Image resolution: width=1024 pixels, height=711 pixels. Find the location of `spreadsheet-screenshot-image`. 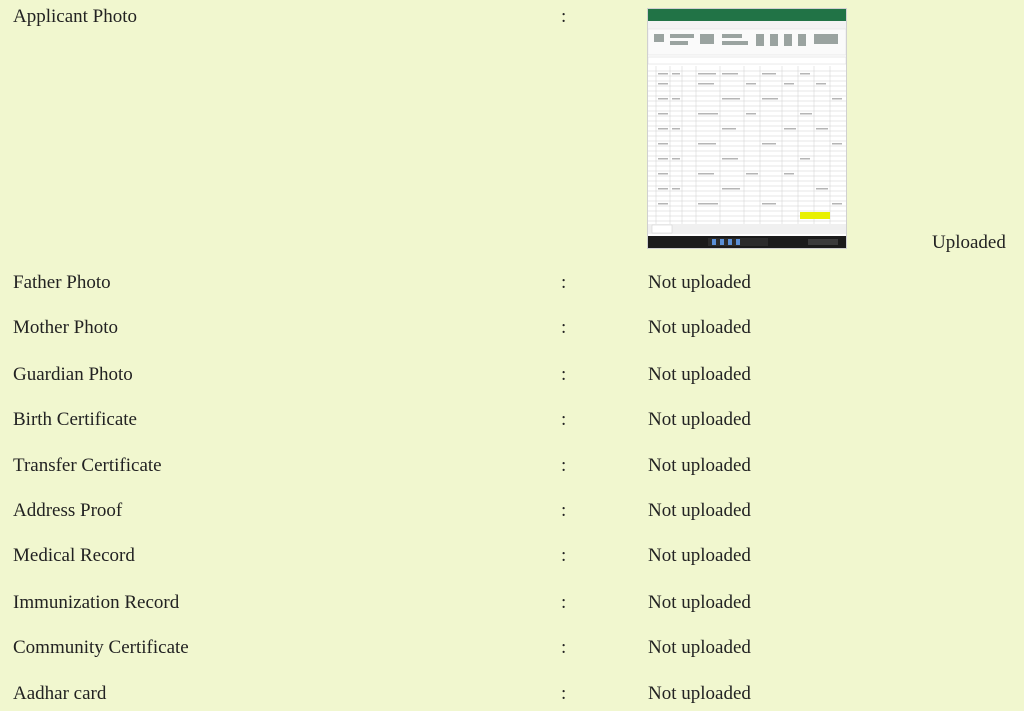

spreadsheet-screenshot-image is located at coordinates (747, 128).